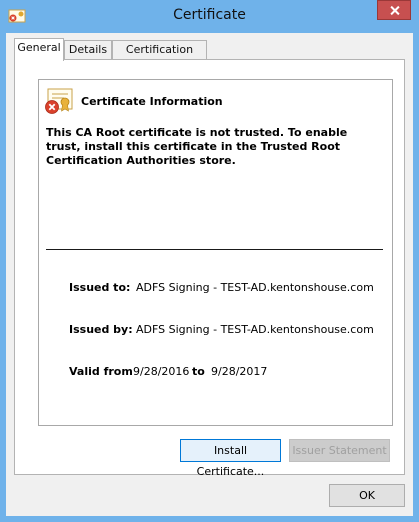  I want to click on valid-to-value: 9/28/2017, so click(239, 371).